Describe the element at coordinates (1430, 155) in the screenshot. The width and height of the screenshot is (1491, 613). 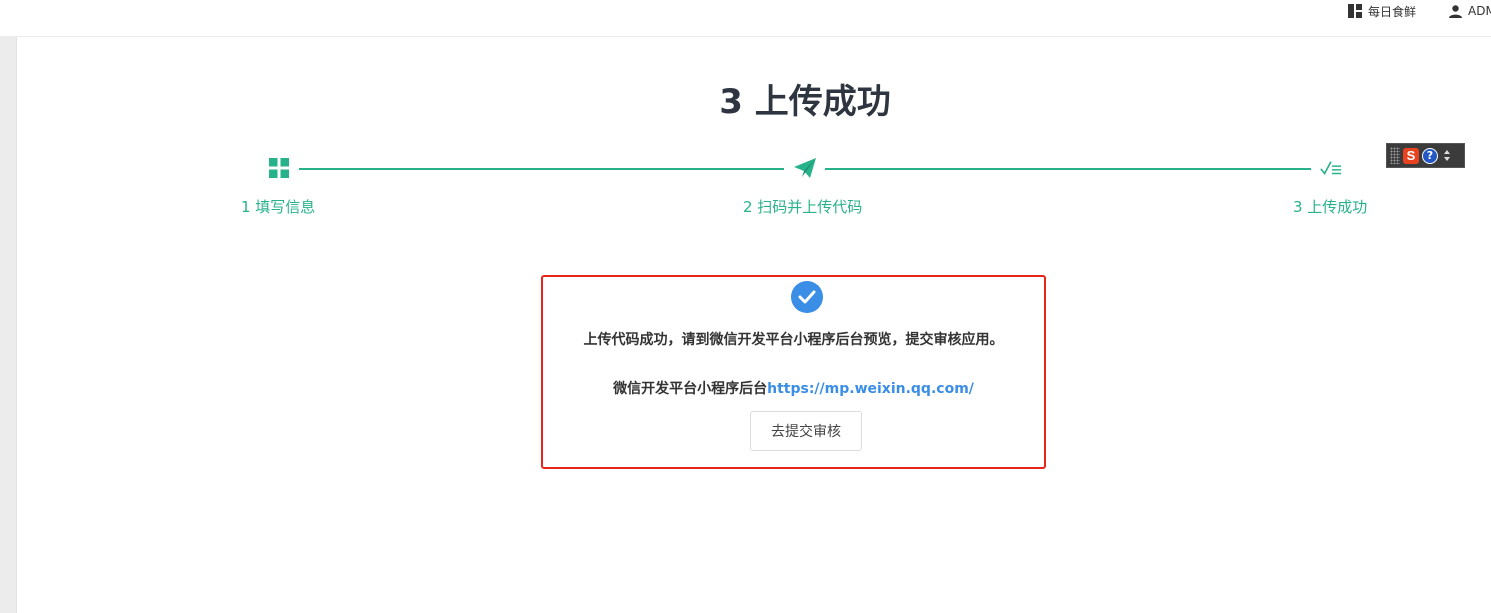
I see `help-icon: ?` at that location.